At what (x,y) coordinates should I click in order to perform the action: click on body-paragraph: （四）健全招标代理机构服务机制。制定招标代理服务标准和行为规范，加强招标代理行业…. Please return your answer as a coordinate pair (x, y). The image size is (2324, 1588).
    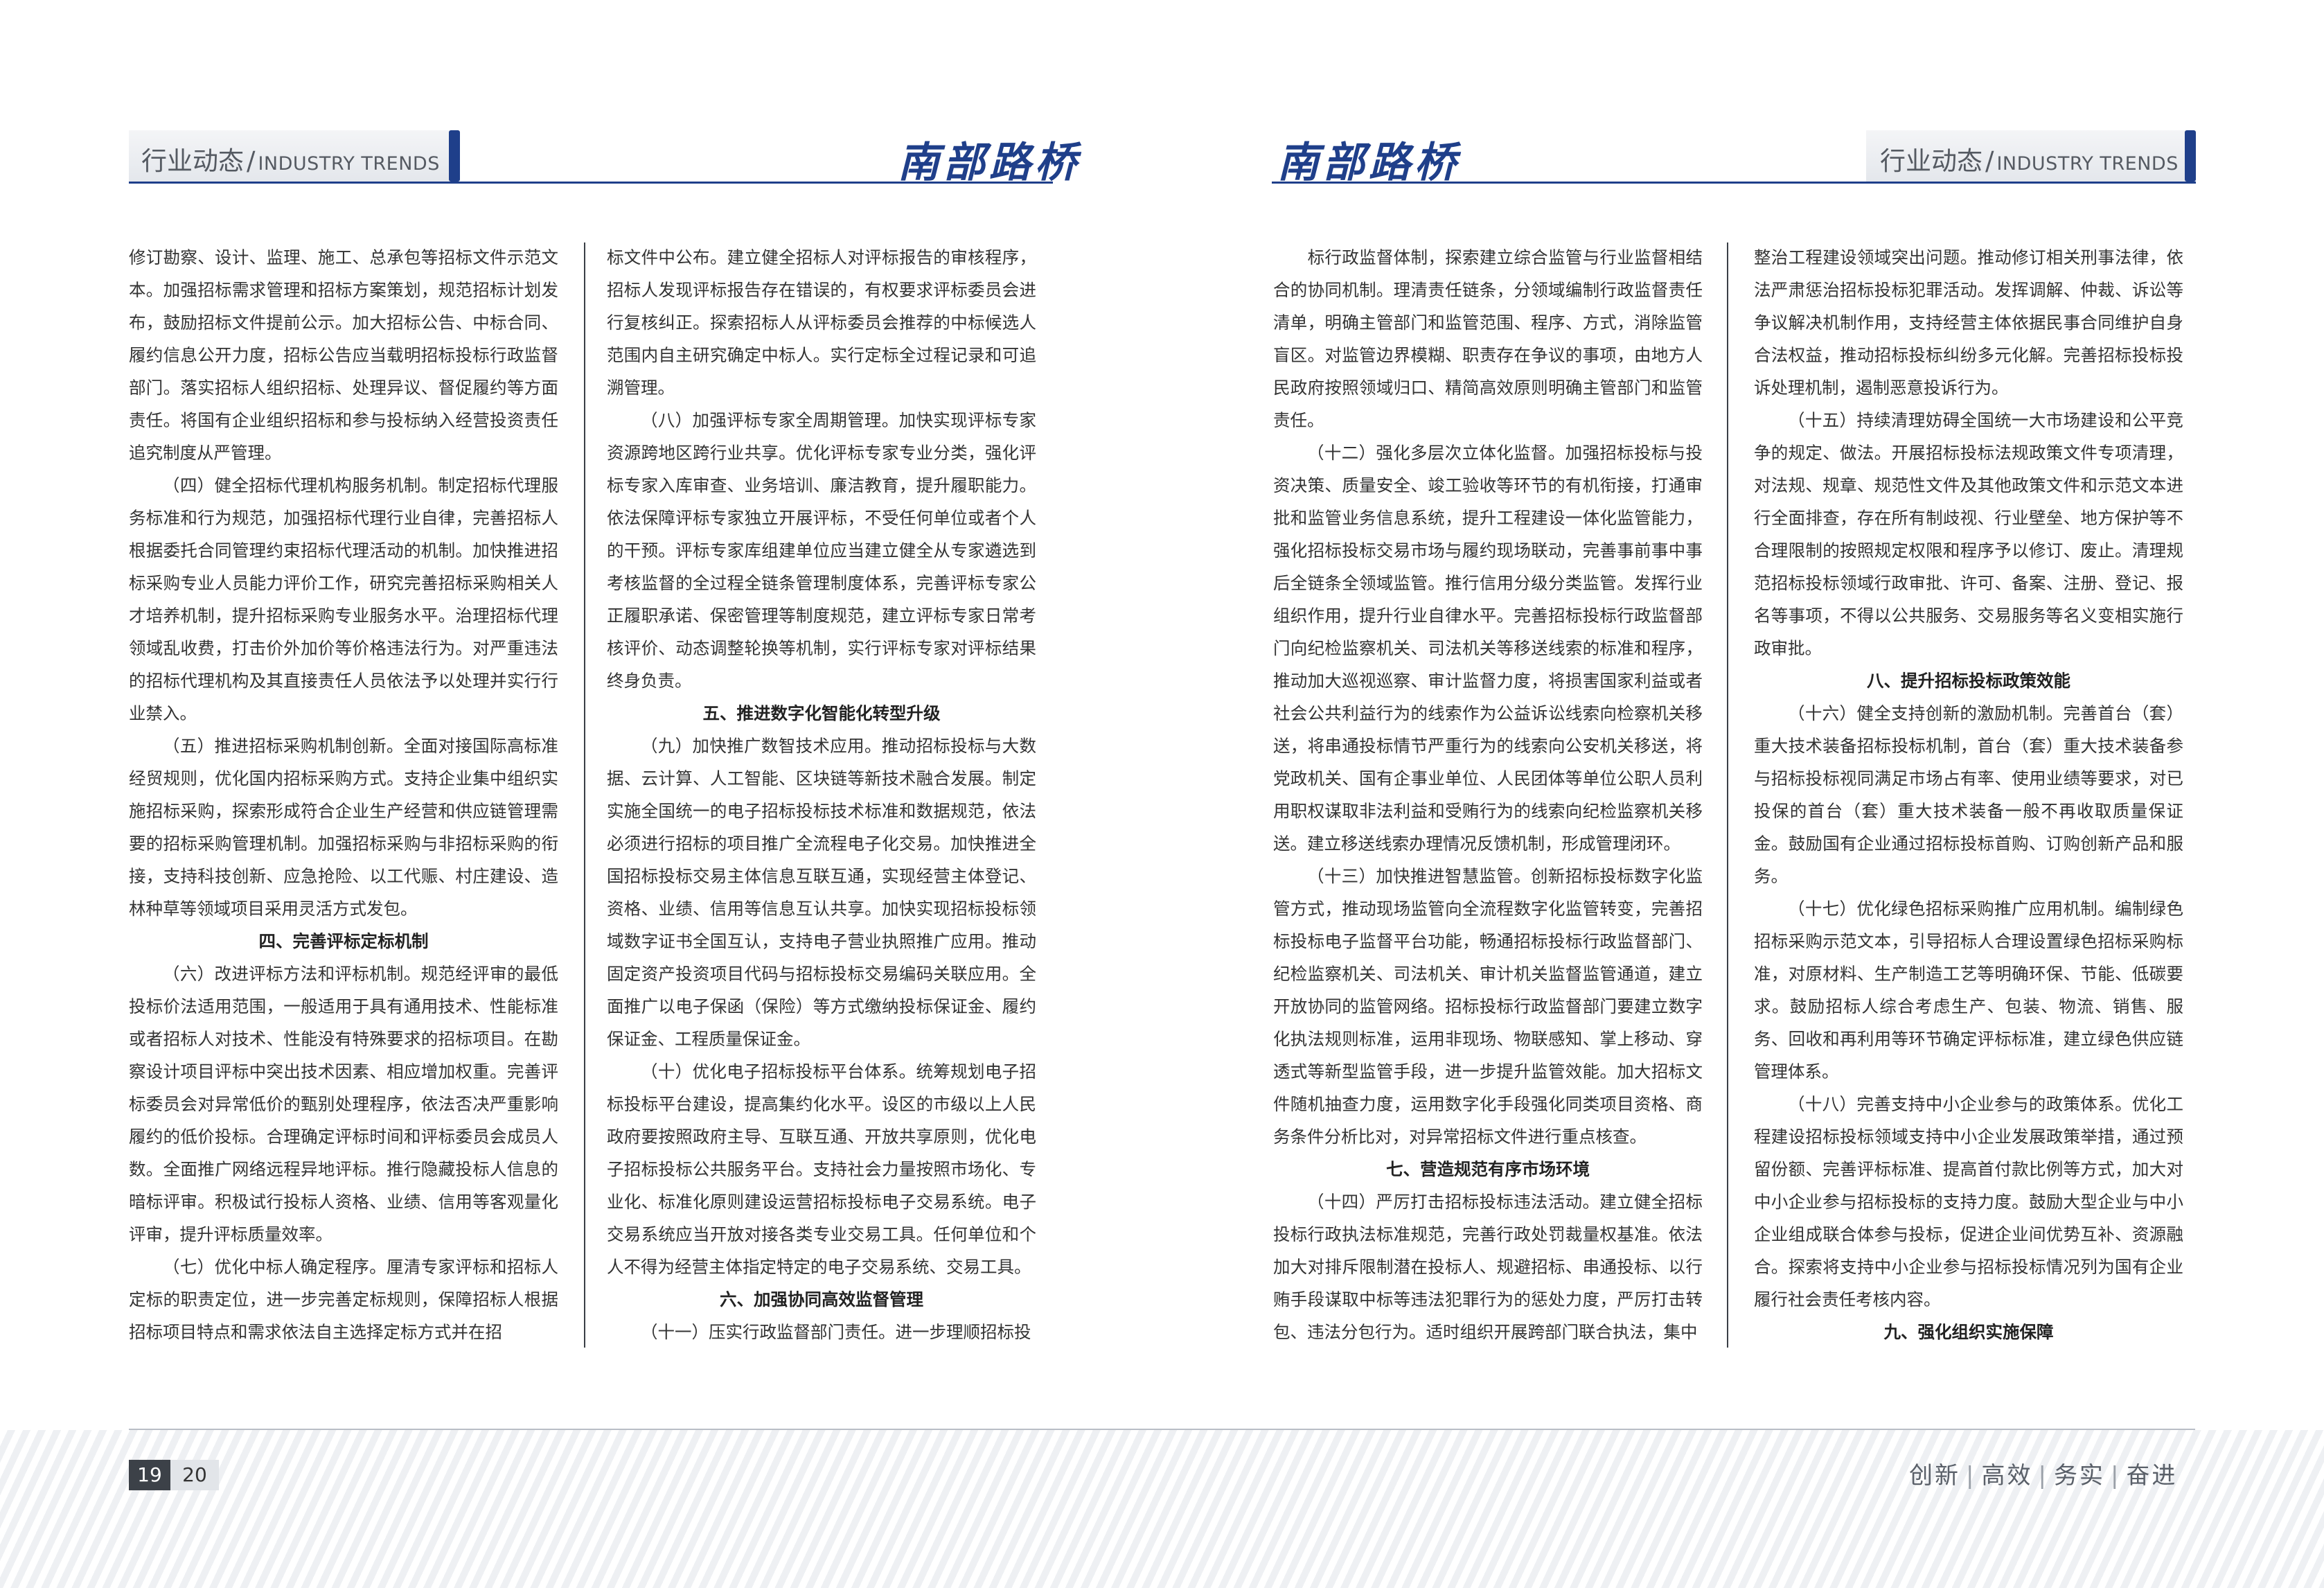
    Looking at the image, I should click on (343, 599).